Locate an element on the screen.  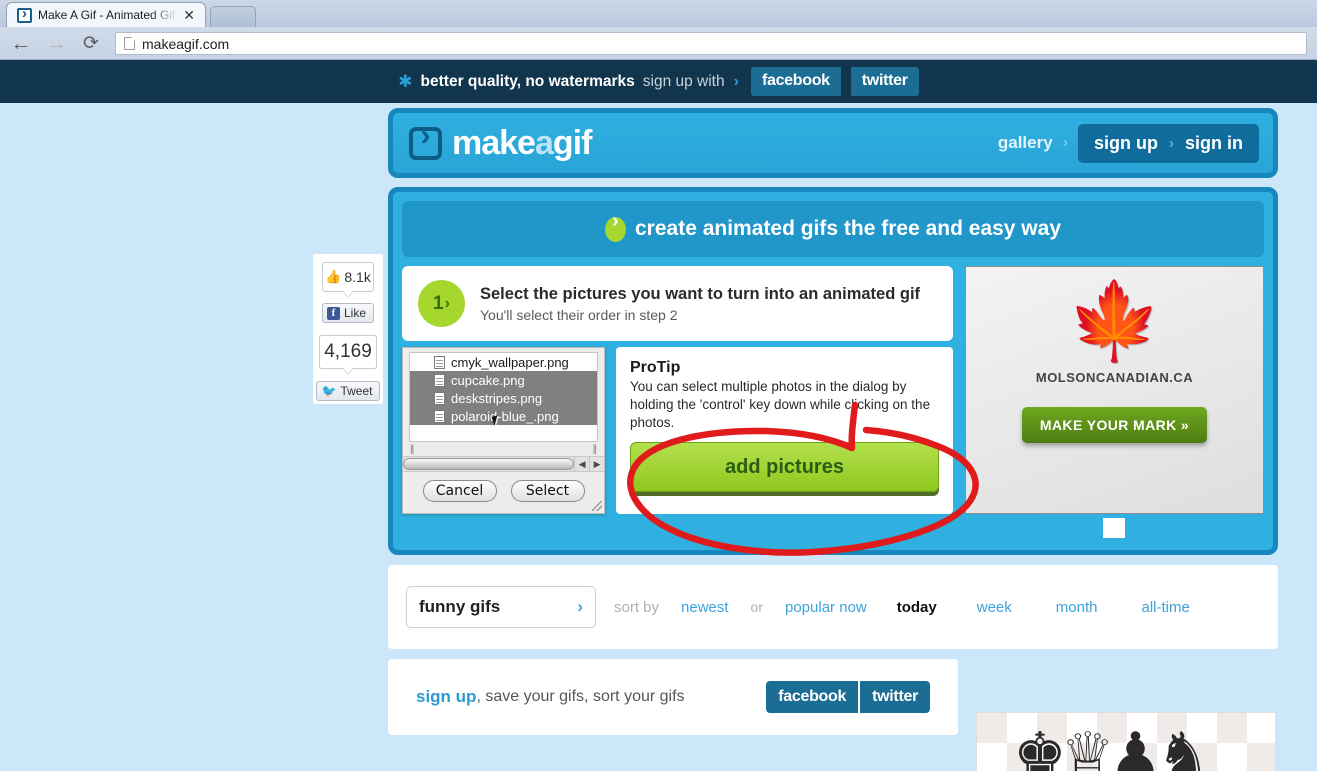
signup-social-buttons: facebook twitter is located at coordinates (848, 697).